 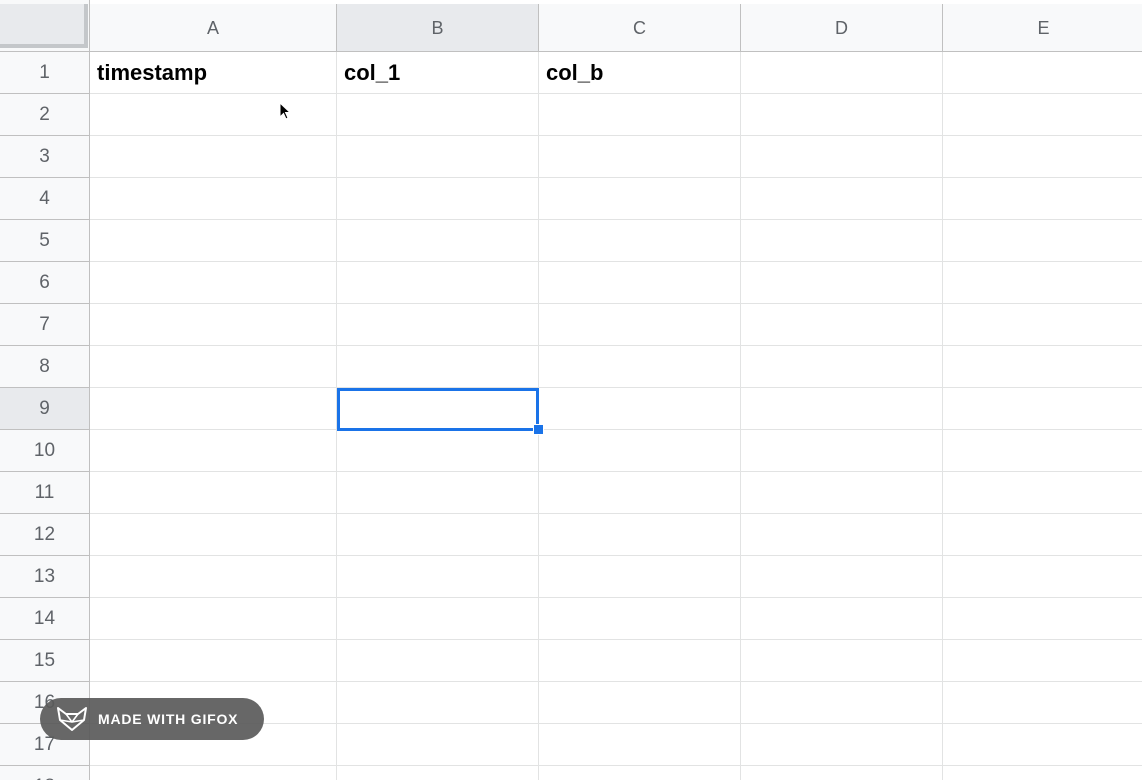 I want to click on cell-e18, so click(x=1042, y=773).